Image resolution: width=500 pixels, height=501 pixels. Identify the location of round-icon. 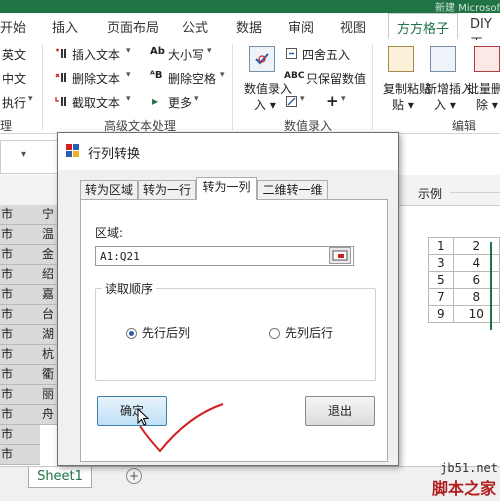
(291, 53).